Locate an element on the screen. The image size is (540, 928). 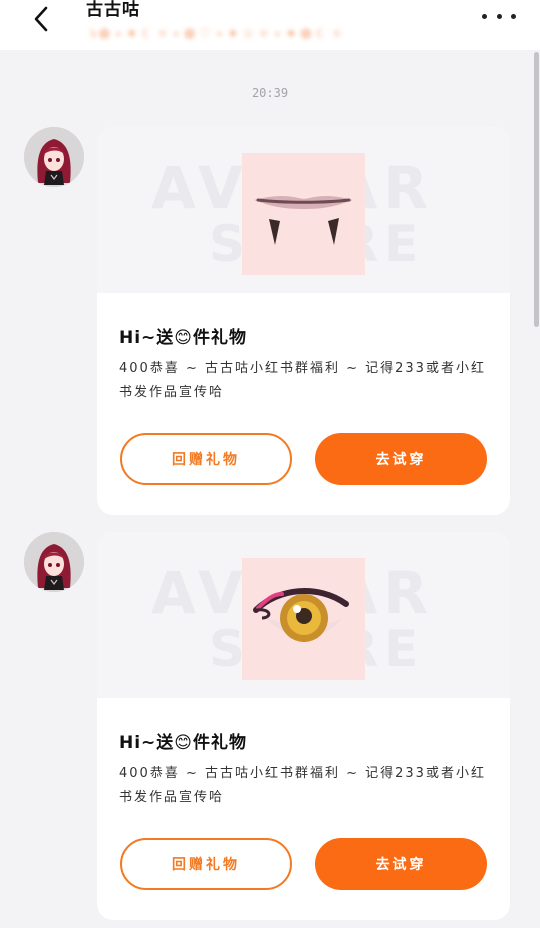
chevron-left-icon is located at coordinates (41, 19).